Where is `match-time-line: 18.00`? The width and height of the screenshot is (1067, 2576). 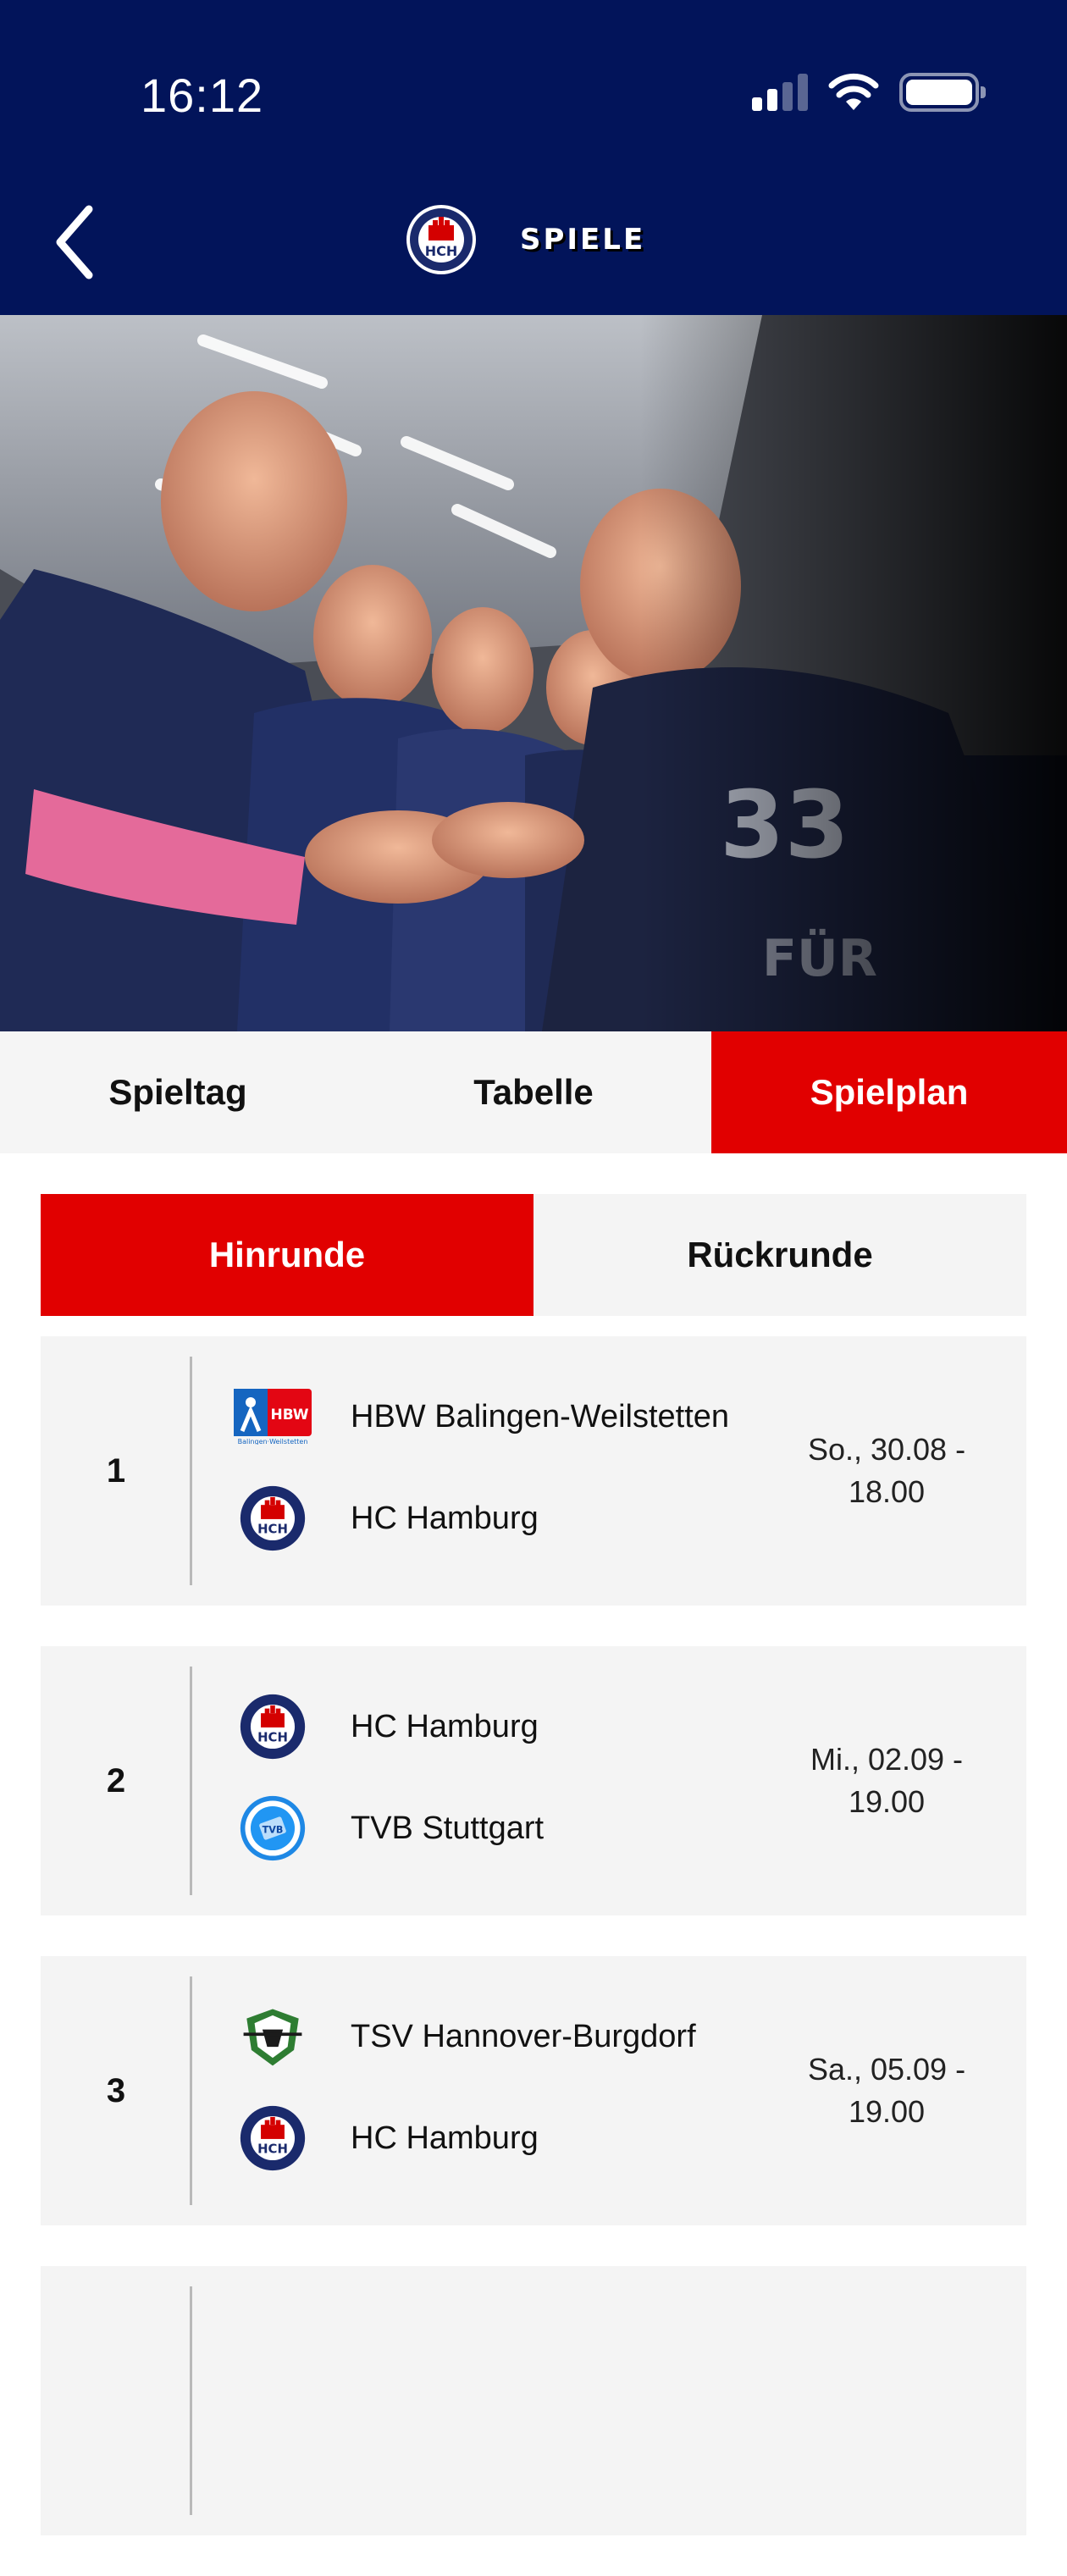 match-time-line: 18.00 is located at coordinates (887, 1491).